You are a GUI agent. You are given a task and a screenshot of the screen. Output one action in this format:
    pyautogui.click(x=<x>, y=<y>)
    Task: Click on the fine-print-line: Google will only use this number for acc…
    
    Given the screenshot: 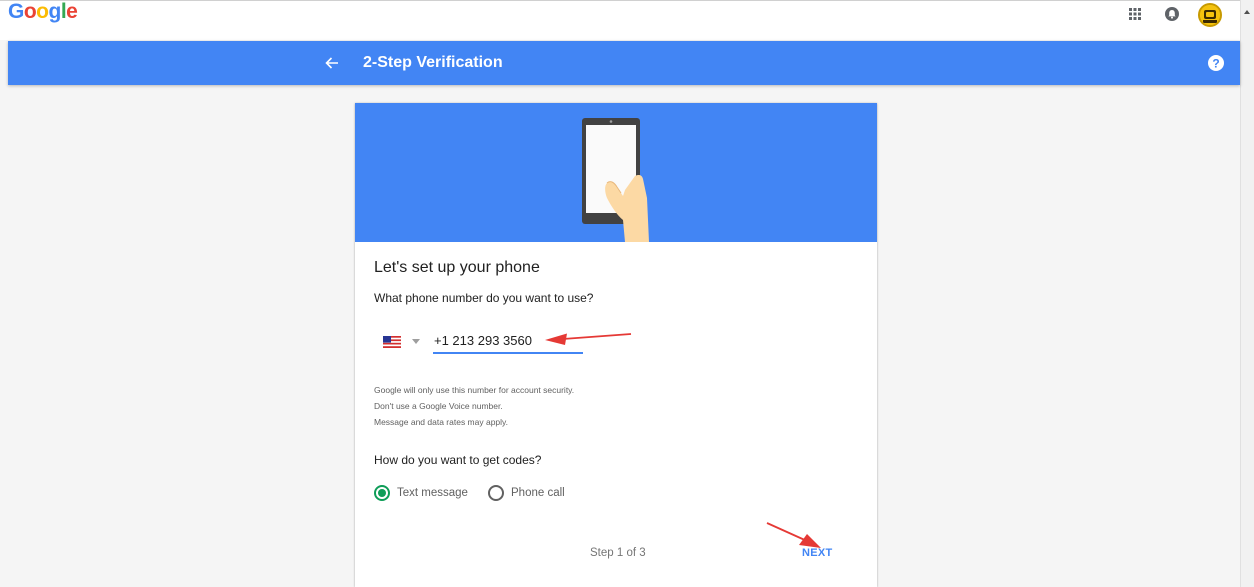 What is the action you would take?
    pyautogui.click(x=474, y=390)
    